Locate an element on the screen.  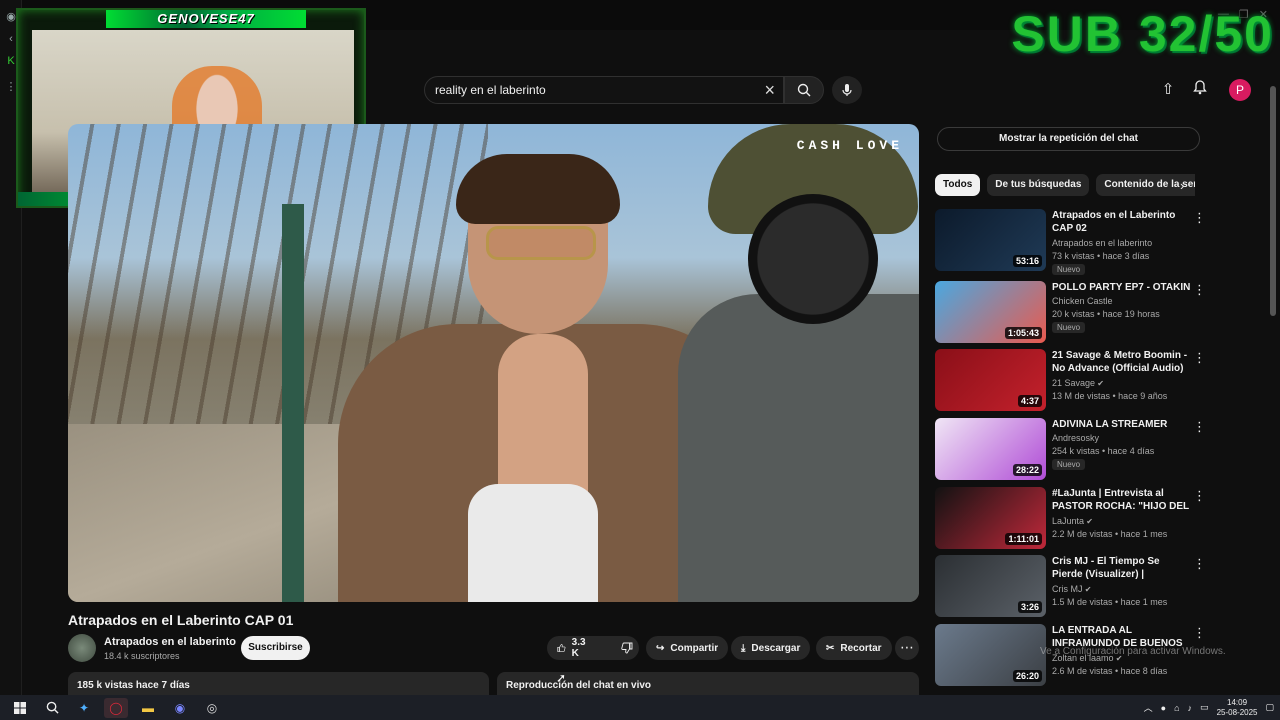
recommendation-channel: 21 Savage ✔ is located at coordinates (1078, 383).